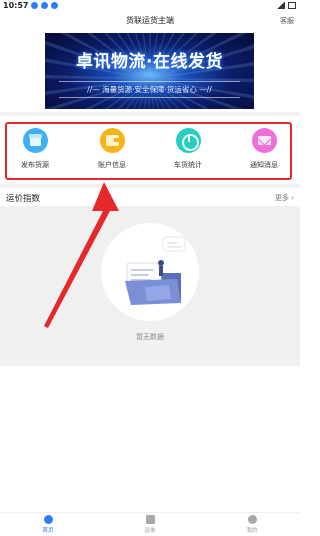 This screenshot has width=320, height=536. I want to click on tab-mine: 我的, so click(252, 524).